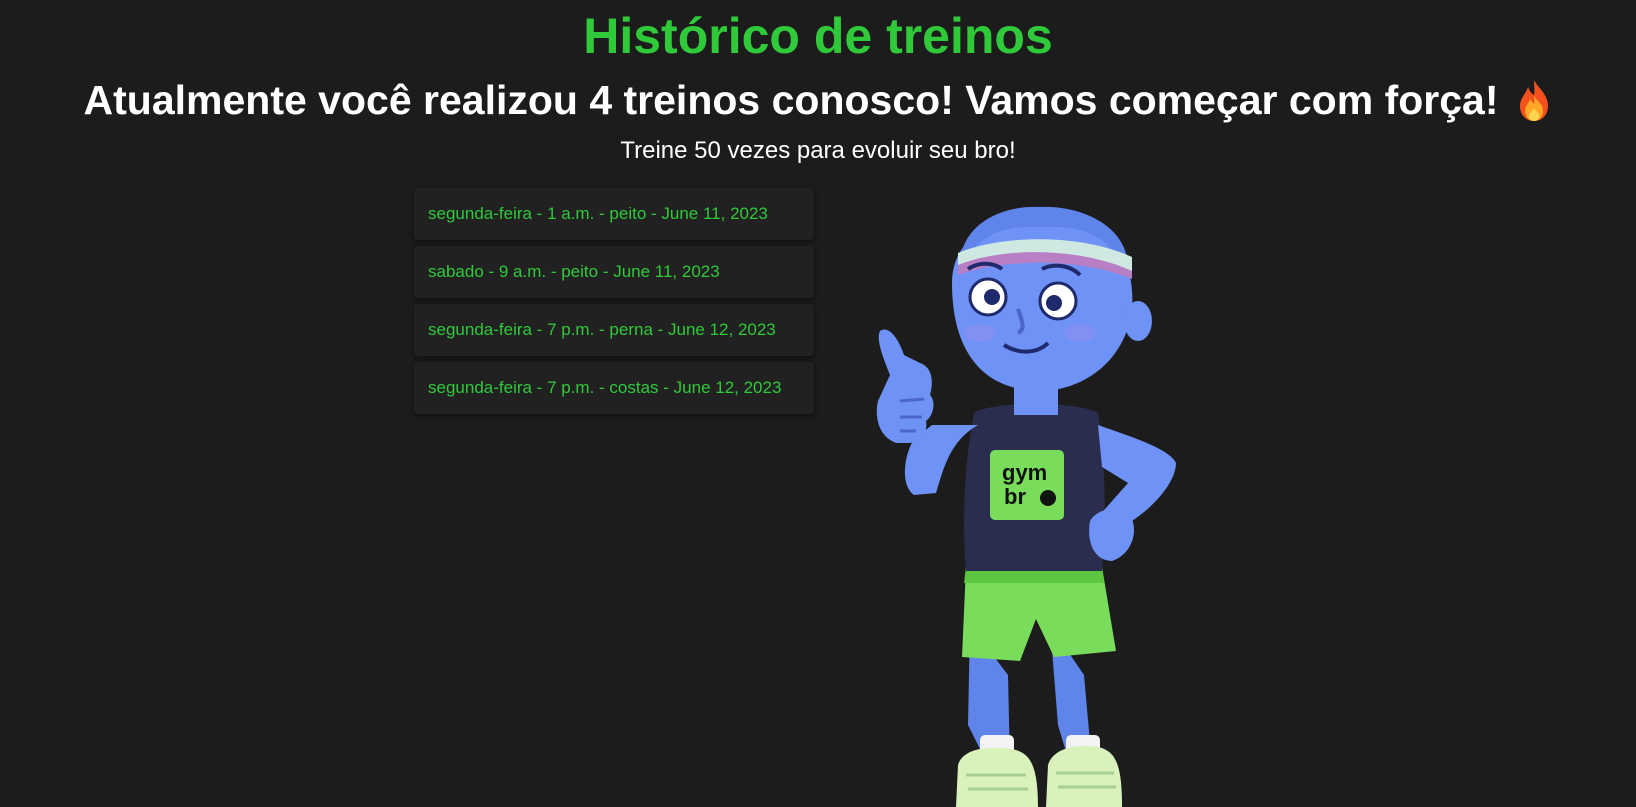 The height and width of the screenshot is (807, 1636). Describe the element at coordinates (1024, 472) in the screenshot. I see `shirt-logo-line1: gym` at that location.